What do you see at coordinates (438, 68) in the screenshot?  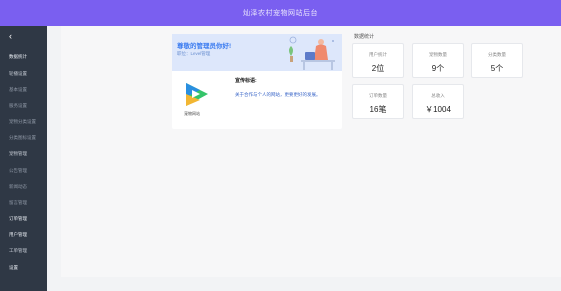 I see `stat-value: 9个` at bounding box center [438, 68].